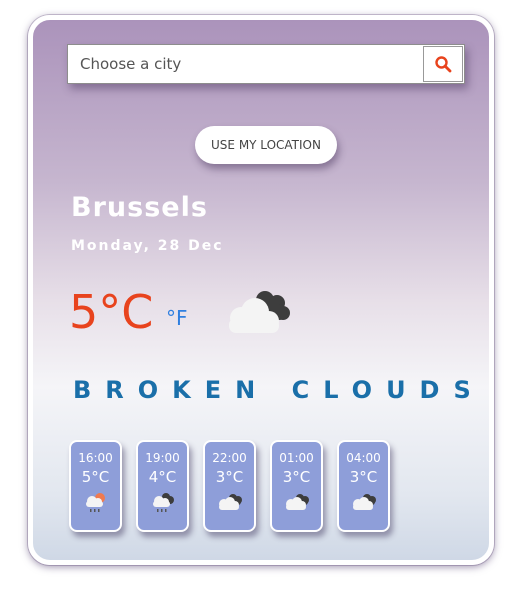 This screenshot has width=524, height=589. Describe the element at coordinates (111, 312) in the screenshot. I see `current-temperature: 5°C` at that location.